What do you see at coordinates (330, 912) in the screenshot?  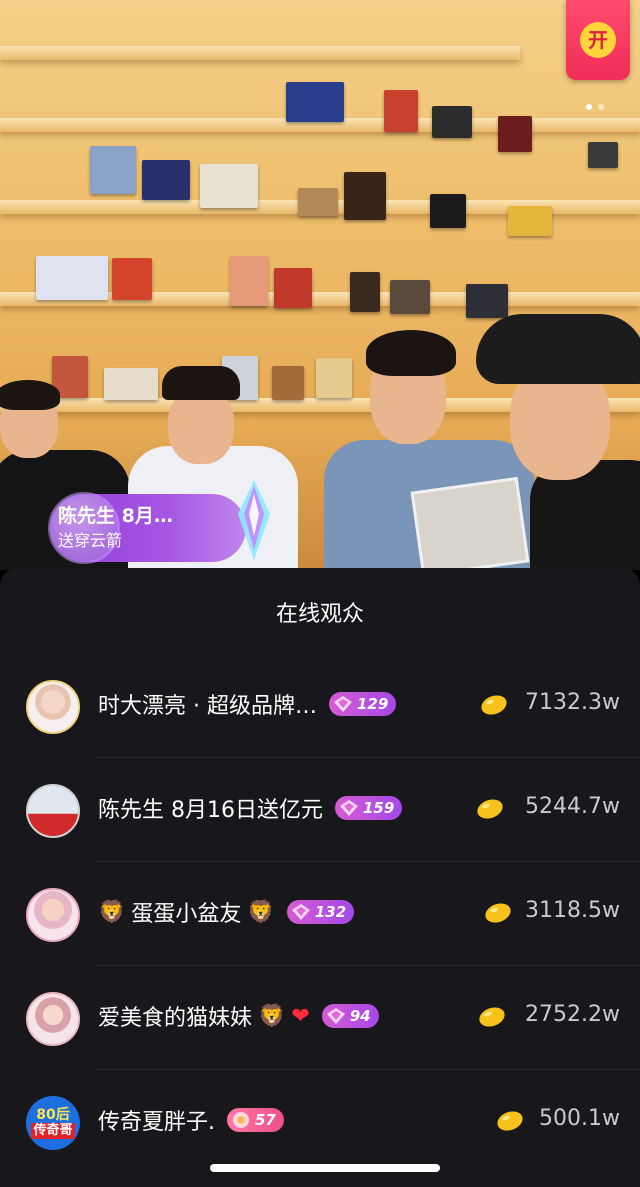 I see `level-number: 132` at bounding box center [330, 912].